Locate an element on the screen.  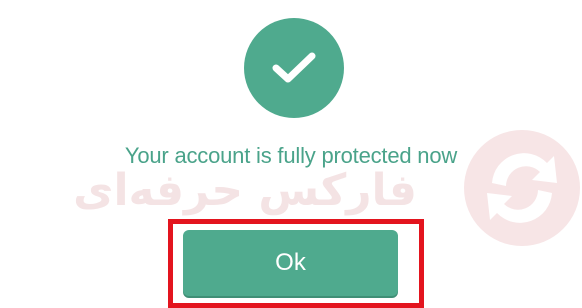
ok-button: Ok is located at coordinates (290, 263).